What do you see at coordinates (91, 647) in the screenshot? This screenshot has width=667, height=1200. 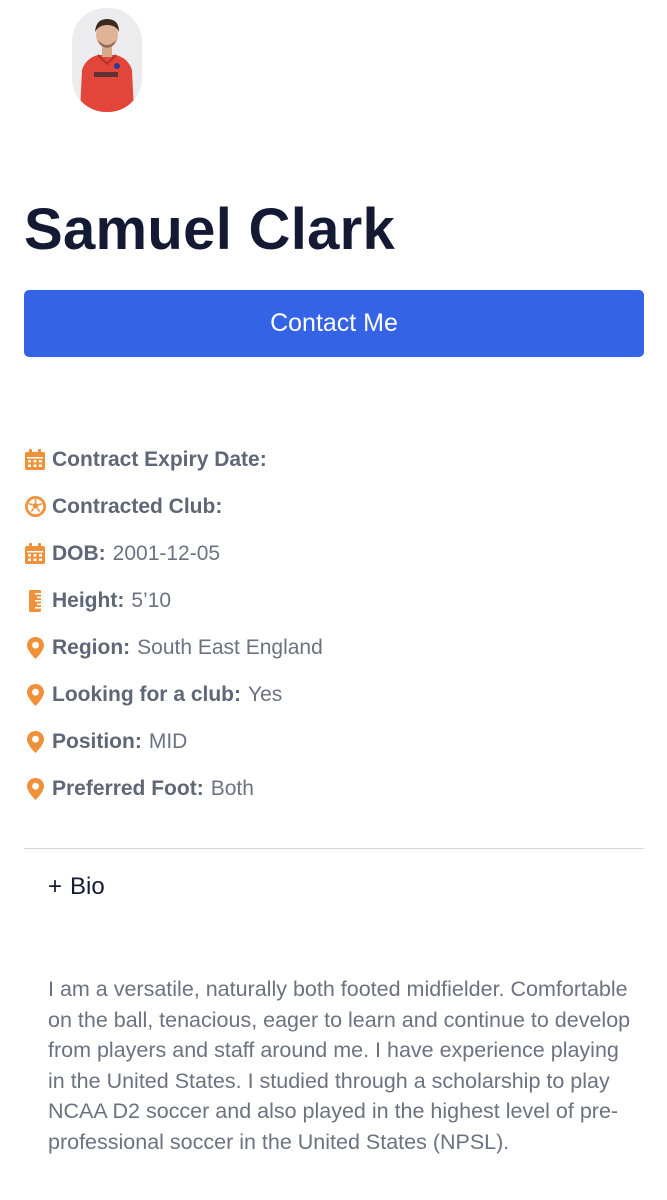 I see `detail-label: Region:` at bounding box center [91, 647].